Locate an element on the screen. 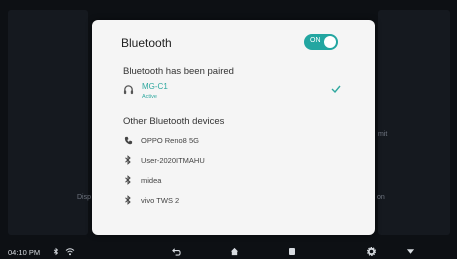  home-icon is located at coordinates (234, 251).